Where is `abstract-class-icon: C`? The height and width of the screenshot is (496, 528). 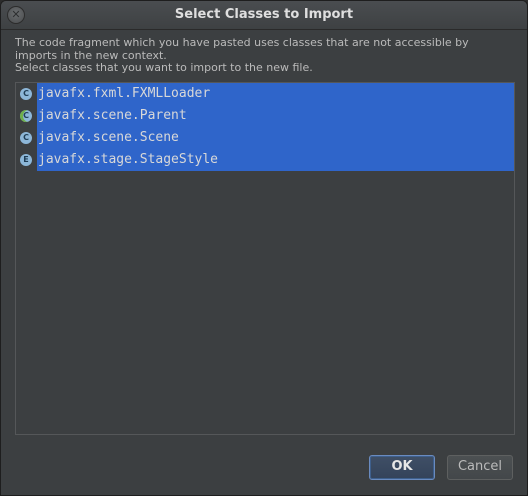 abstract-class-icon: C is located at coordinates (26, 116).